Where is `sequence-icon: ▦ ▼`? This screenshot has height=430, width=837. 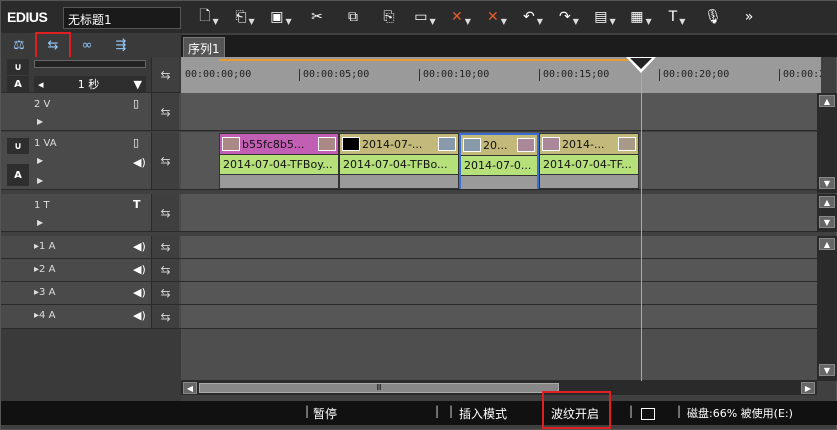
sequence-icon: ▦ ▼ is located at coordinates (641, 17).